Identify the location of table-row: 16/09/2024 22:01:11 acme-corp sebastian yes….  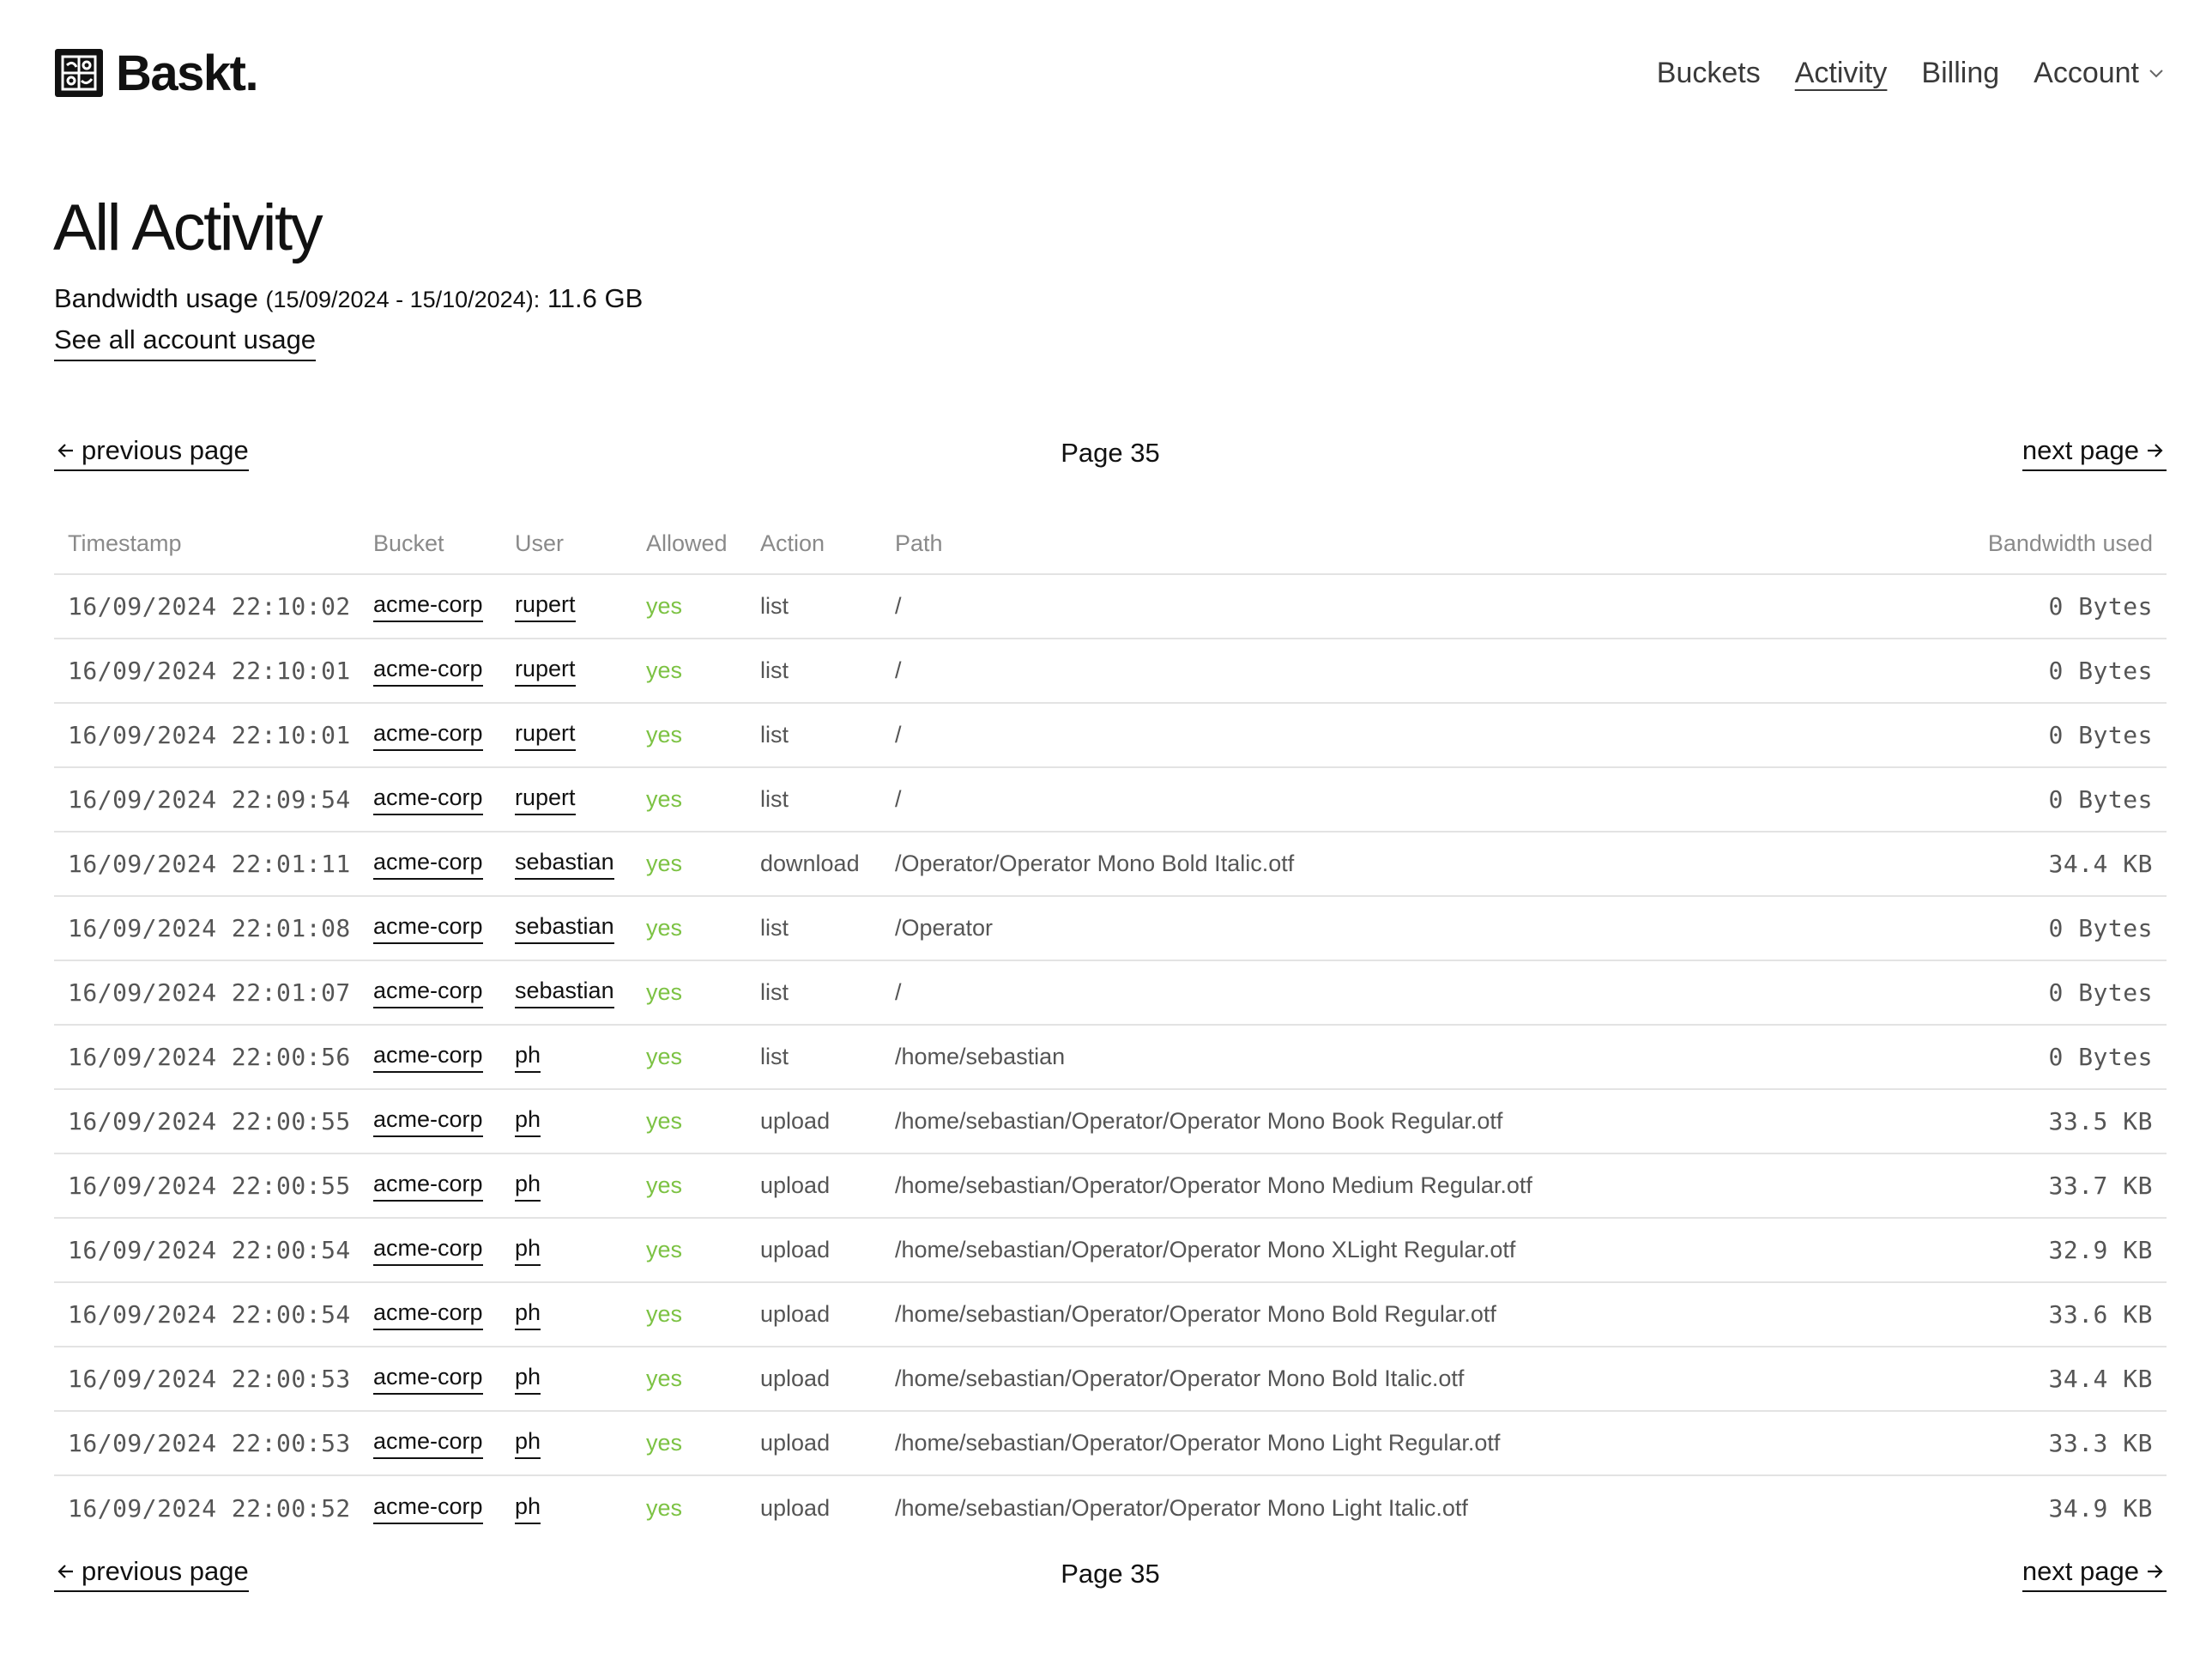
(1110, 865).